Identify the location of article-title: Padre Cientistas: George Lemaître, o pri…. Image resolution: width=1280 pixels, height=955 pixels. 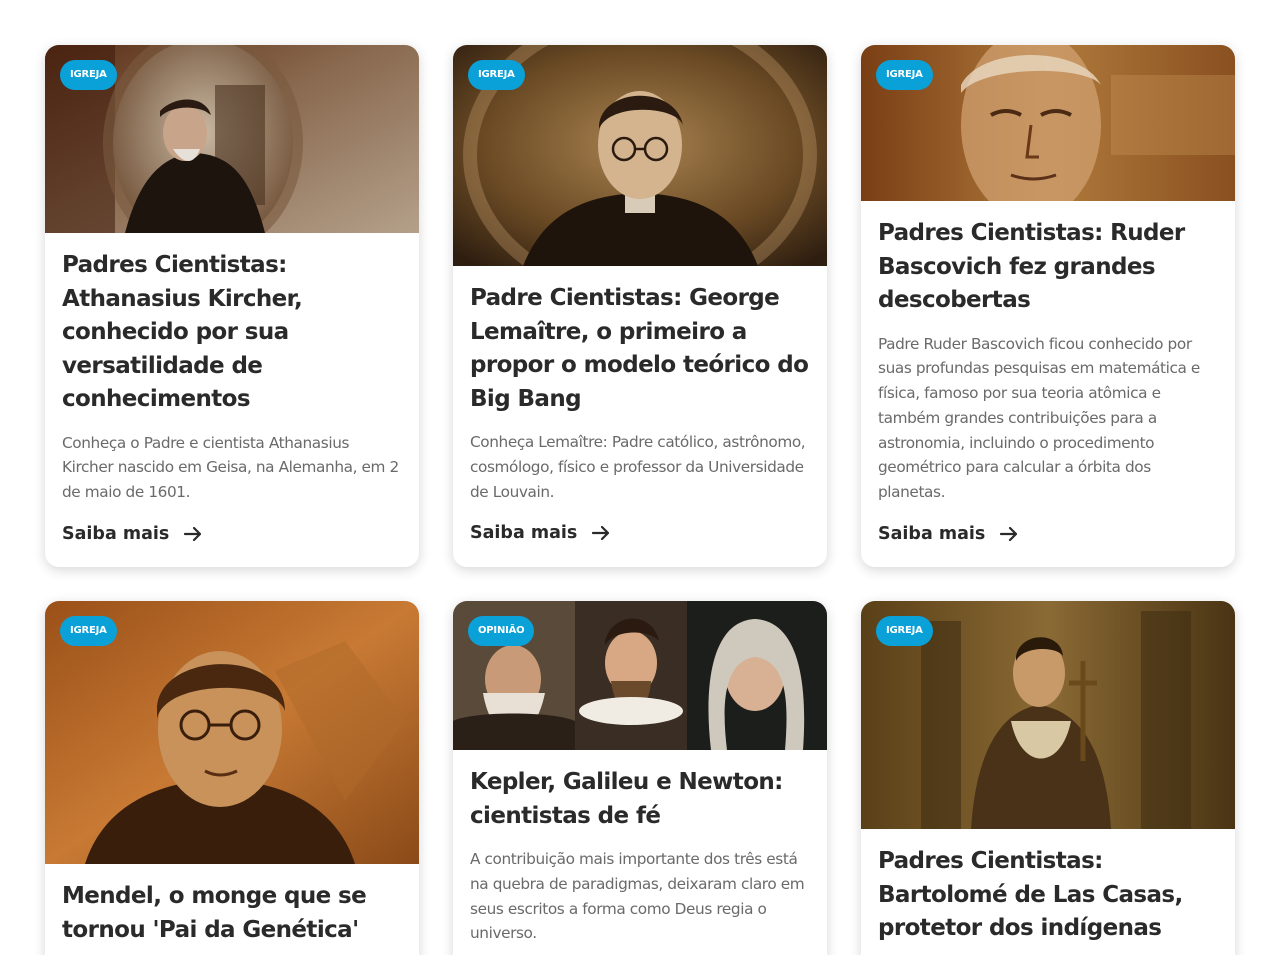
(640, 349).